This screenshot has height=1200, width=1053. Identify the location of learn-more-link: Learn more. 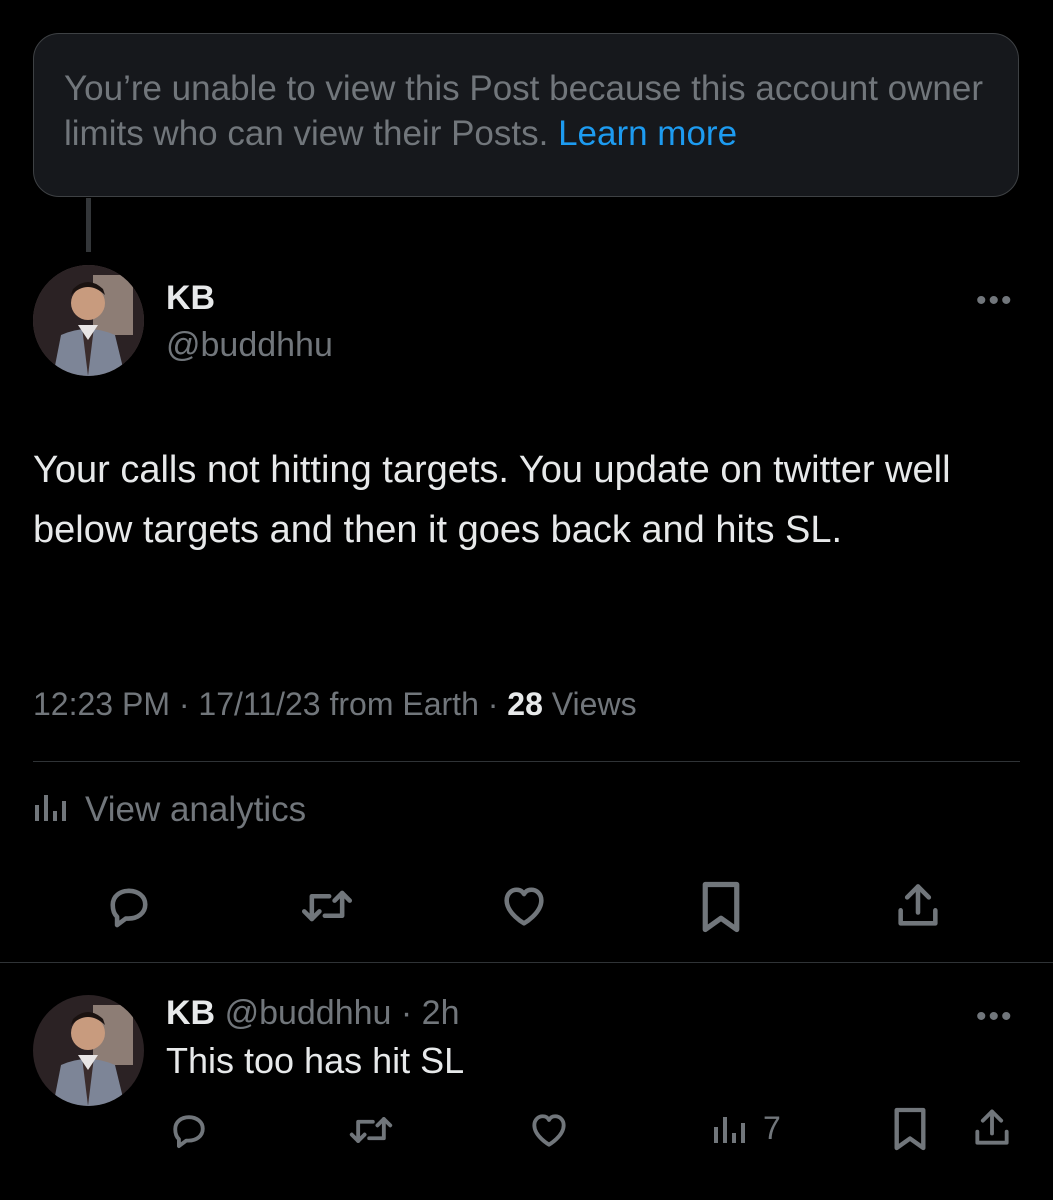
(647, 133).